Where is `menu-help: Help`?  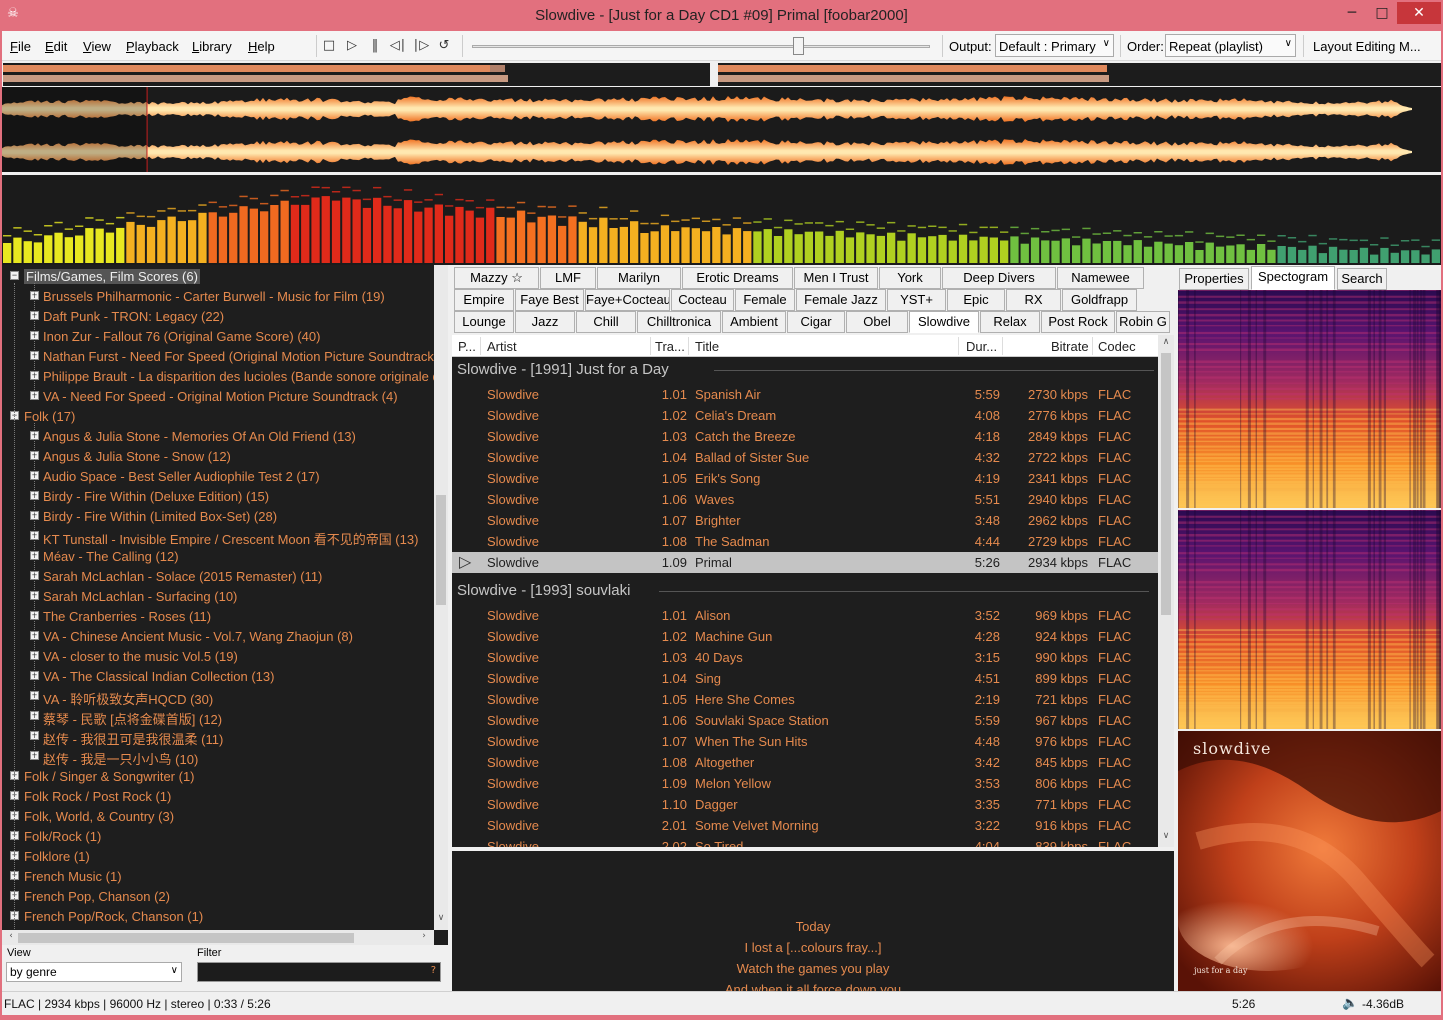 menu-help: Help is located at coordinates (261, 46).